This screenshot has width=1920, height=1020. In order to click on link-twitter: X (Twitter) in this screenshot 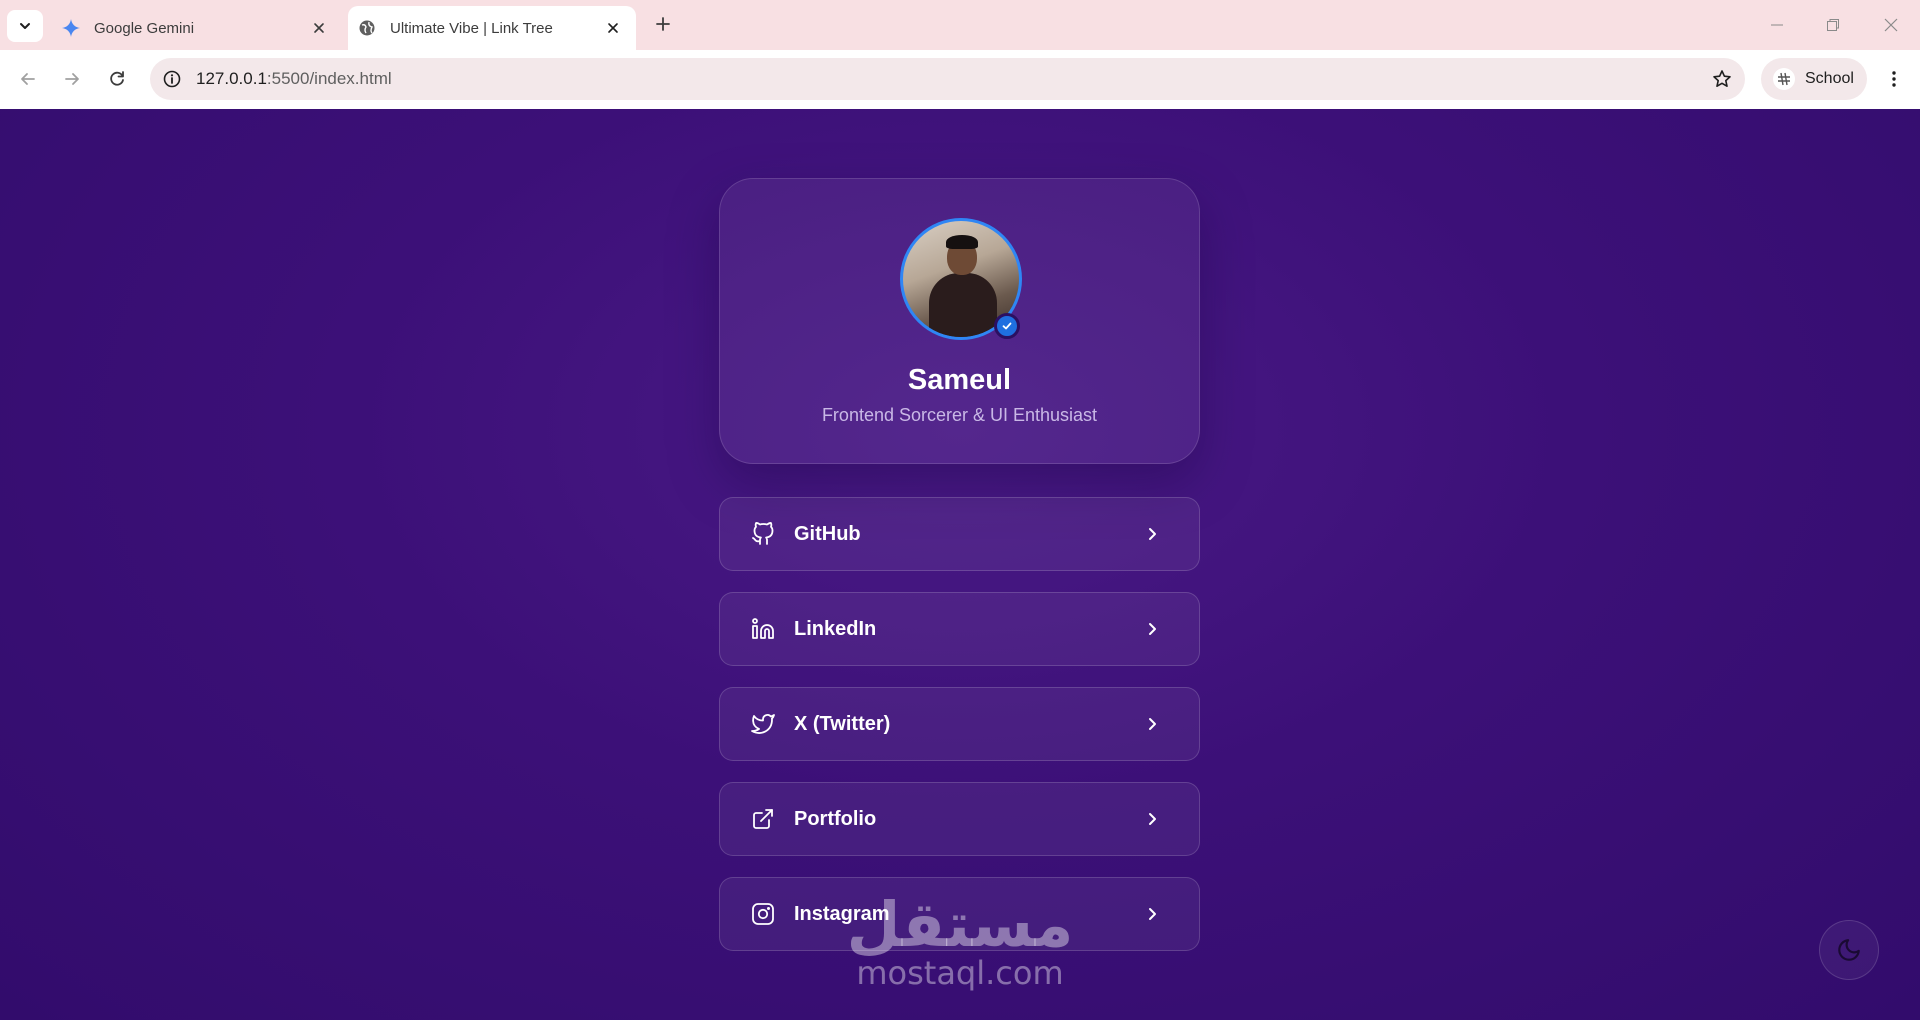, I will do `click(959, 724)`.